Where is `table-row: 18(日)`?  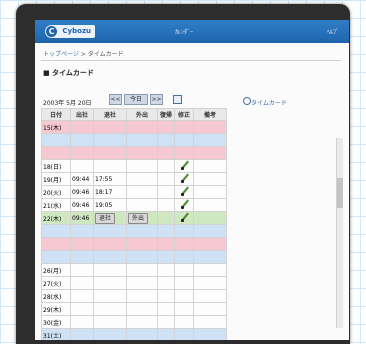
table-row: 18(日) is located at coordinates (134, 166).